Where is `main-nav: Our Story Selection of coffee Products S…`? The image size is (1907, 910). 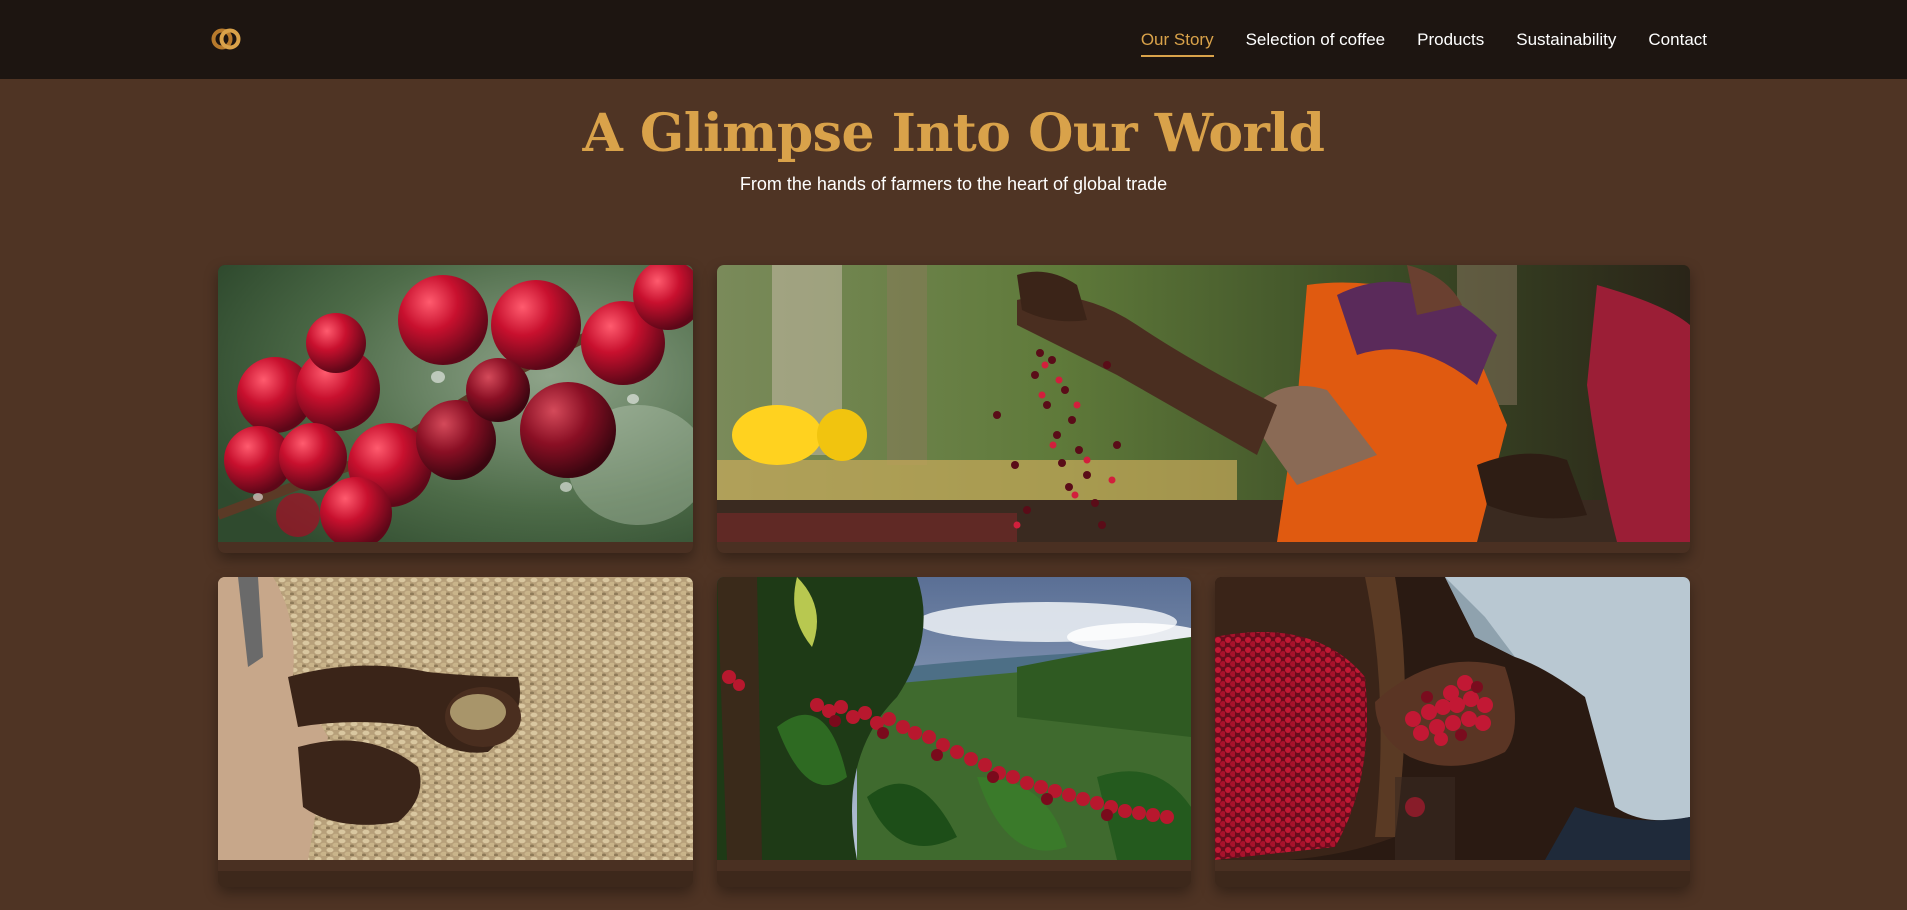 main-nav: Our Story Selection of coffee Products S… is located at coordinates (1423, 39).